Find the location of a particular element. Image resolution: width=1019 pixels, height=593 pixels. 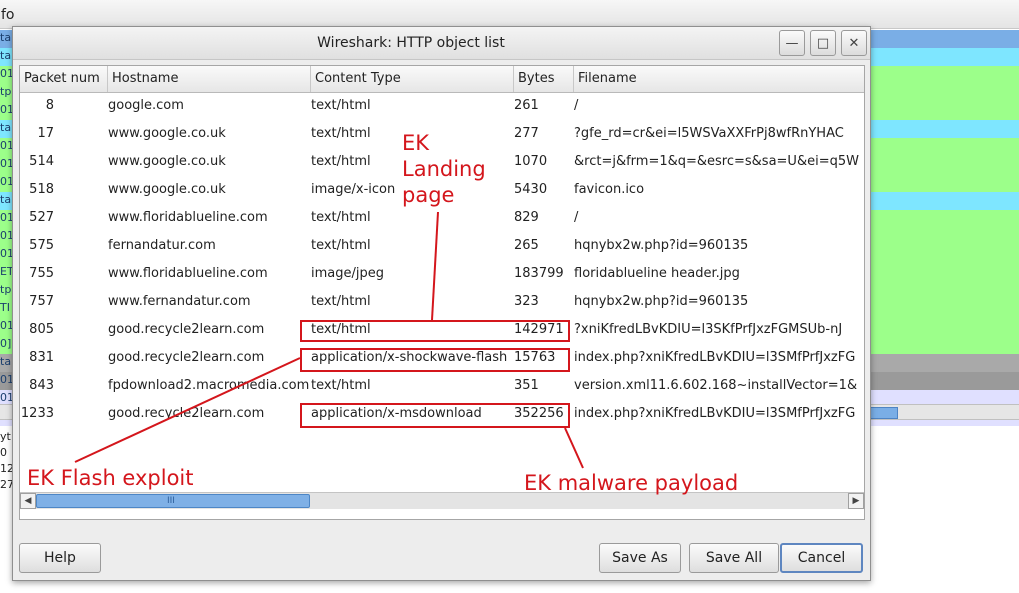

highlight-flash-exploit is located at coordinates (435, 360).